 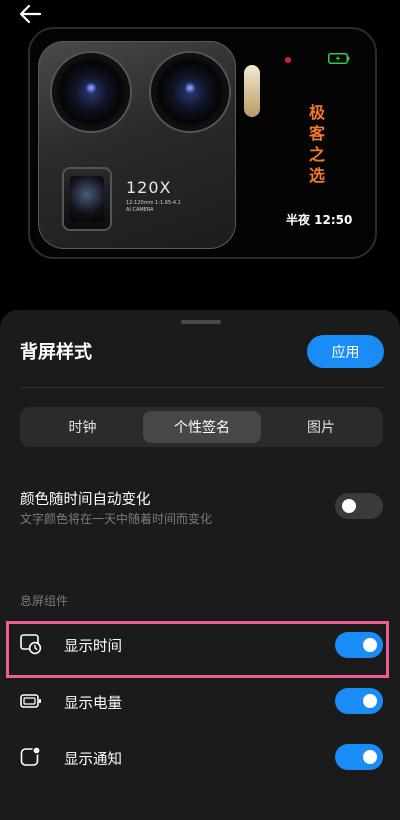 I want to click on widgets-section-label: 息屏组件, so click(x=44, y=601).